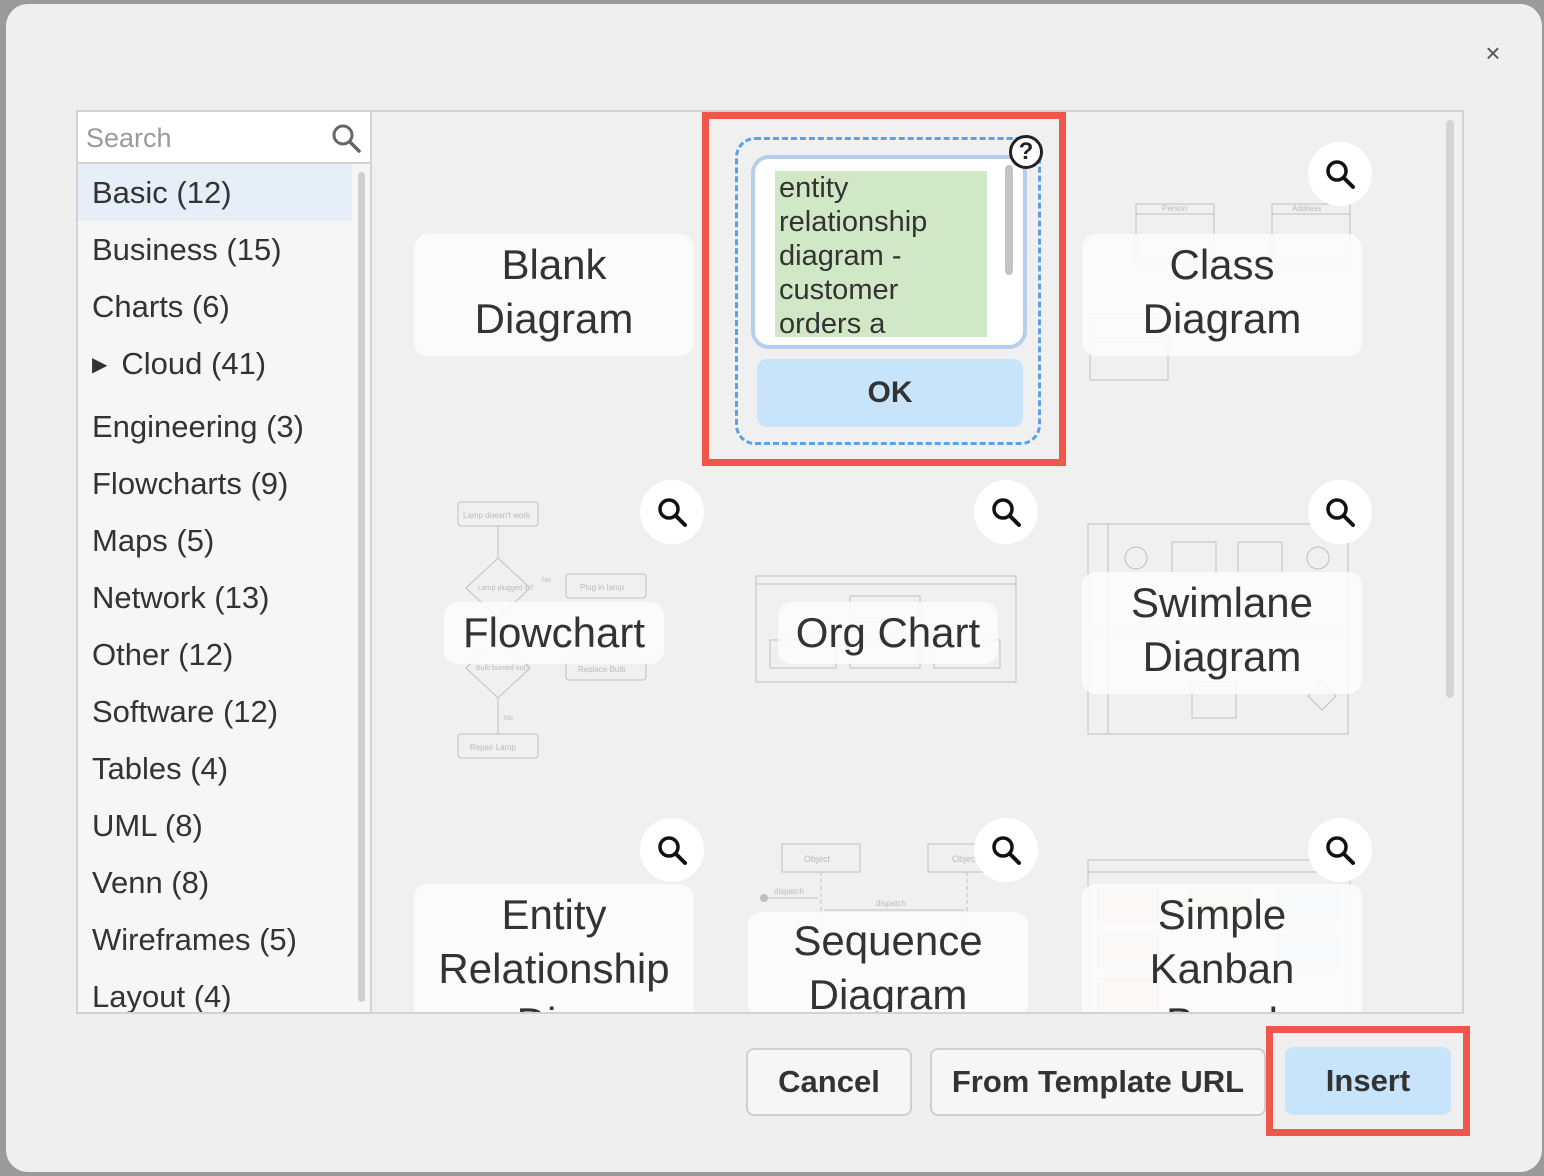 Image resolution: width=1544 pixels, height=1176 pixels. Describe the element at coordinates (163, 654) in the screenshot. I see `category-label: Other (12)` at that location.